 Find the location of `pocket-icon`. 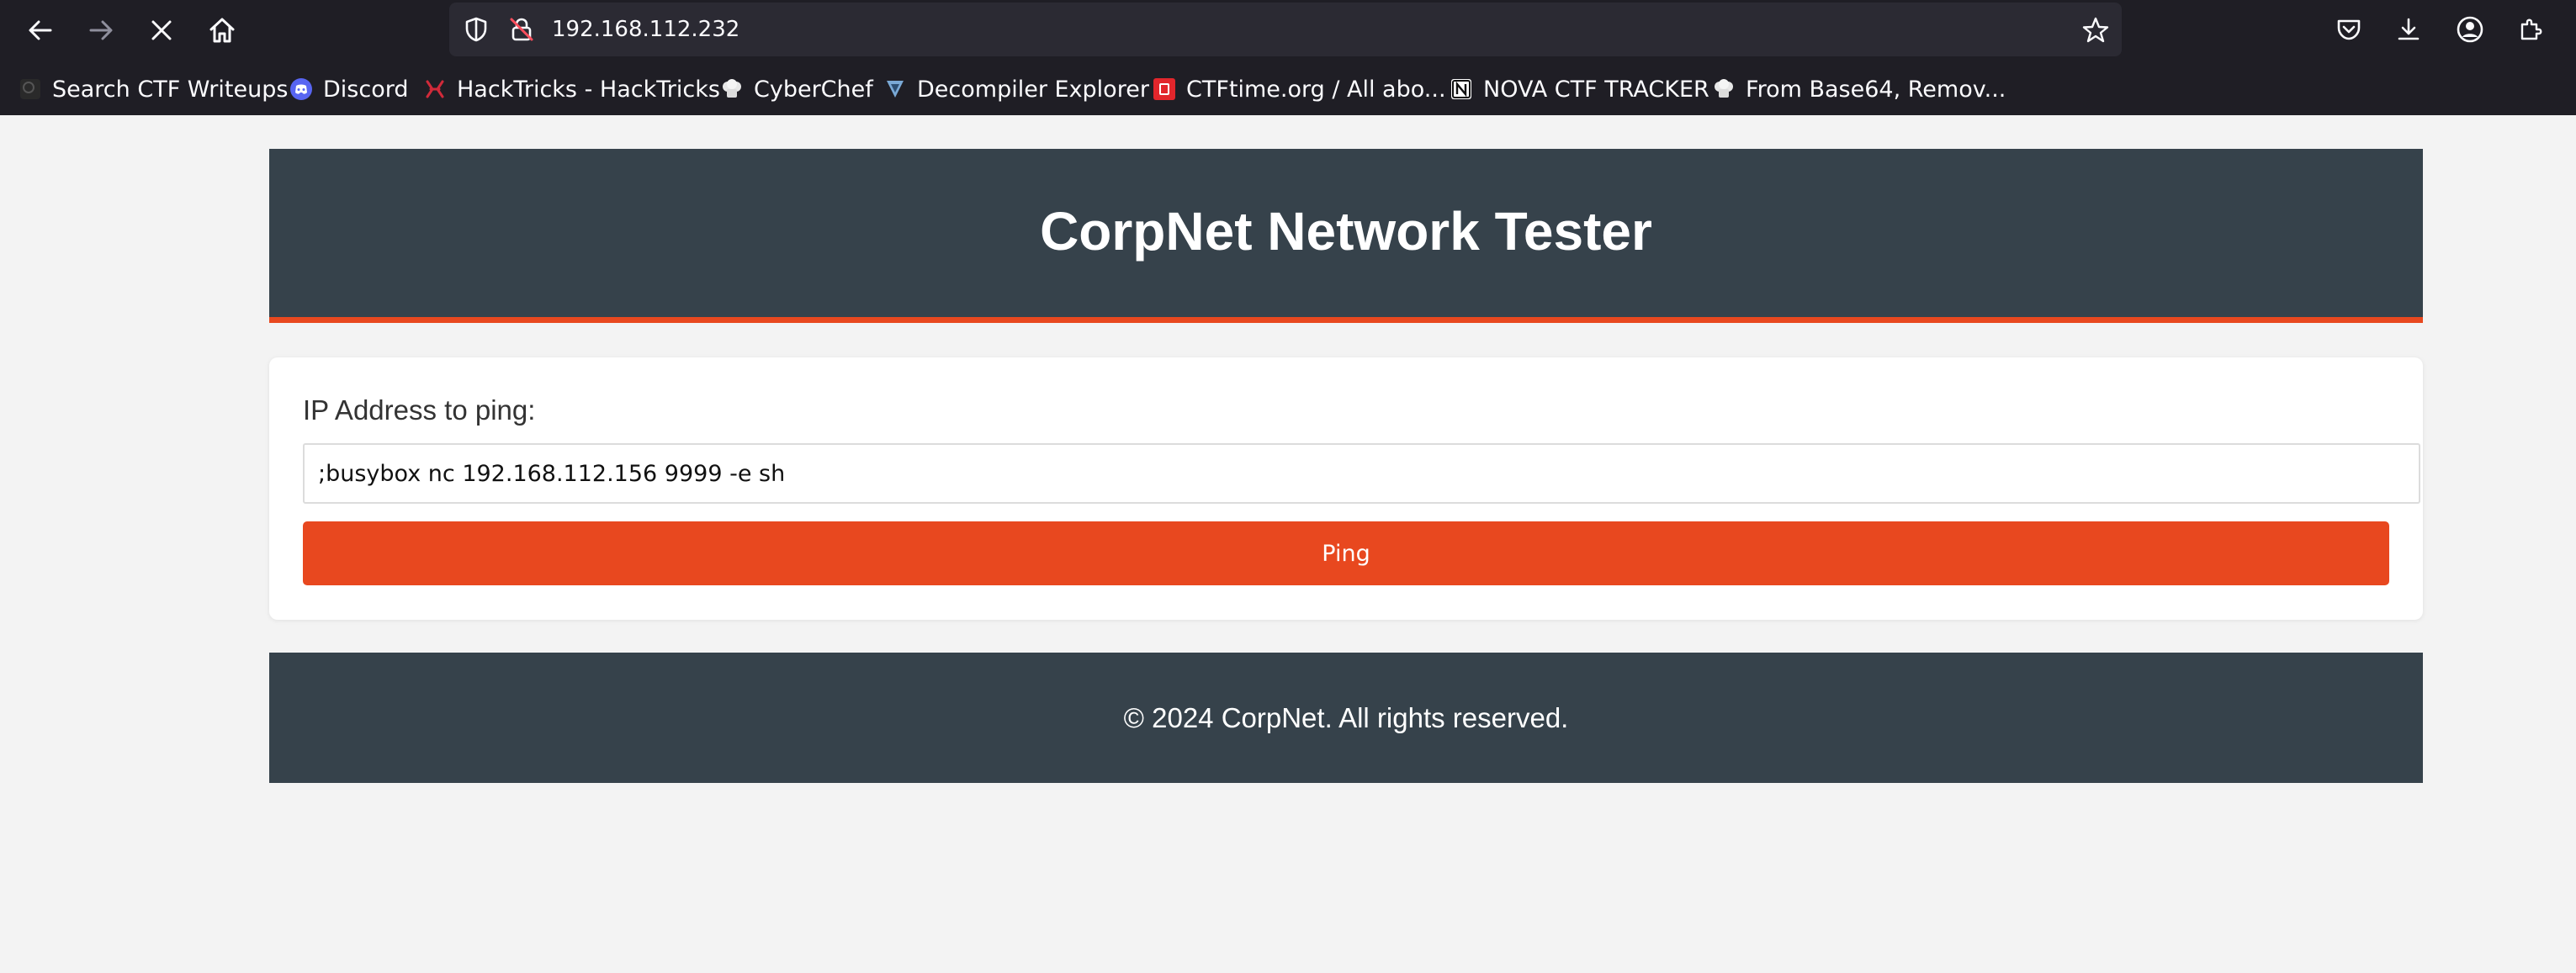

pocket-icon is located at coordinates (2349, 30).